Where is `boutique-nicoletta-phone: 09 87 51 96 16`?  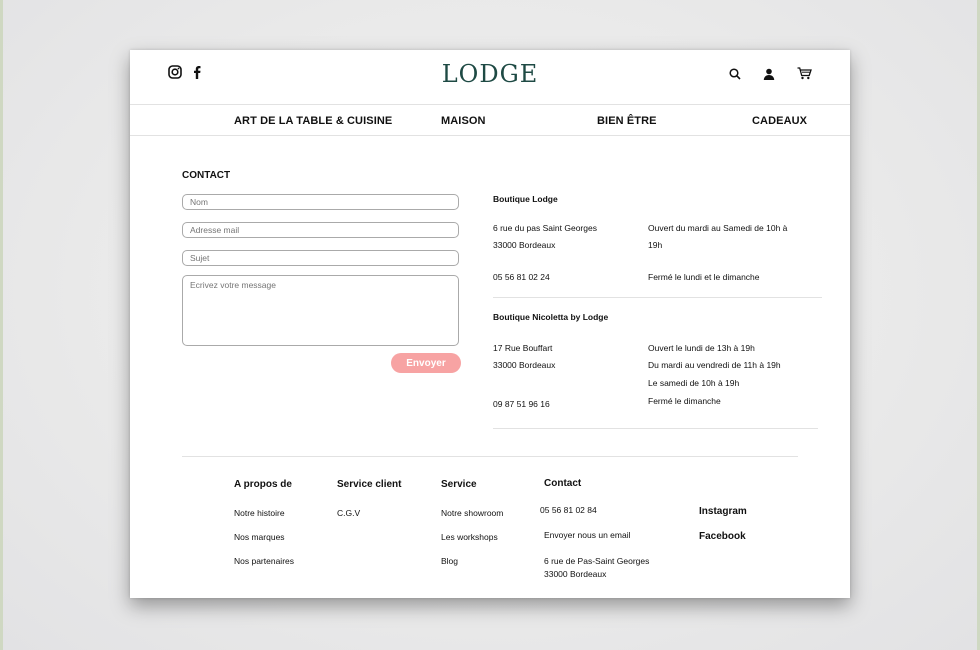 boutique-nicoletta-phone: 09 87 51 96 16 is located at coordinates (521, 404).